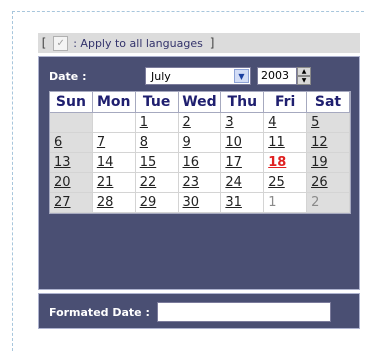 The width and height of the screenshot is (366, 351). I want to click on month-value: July, so click(161, 76).